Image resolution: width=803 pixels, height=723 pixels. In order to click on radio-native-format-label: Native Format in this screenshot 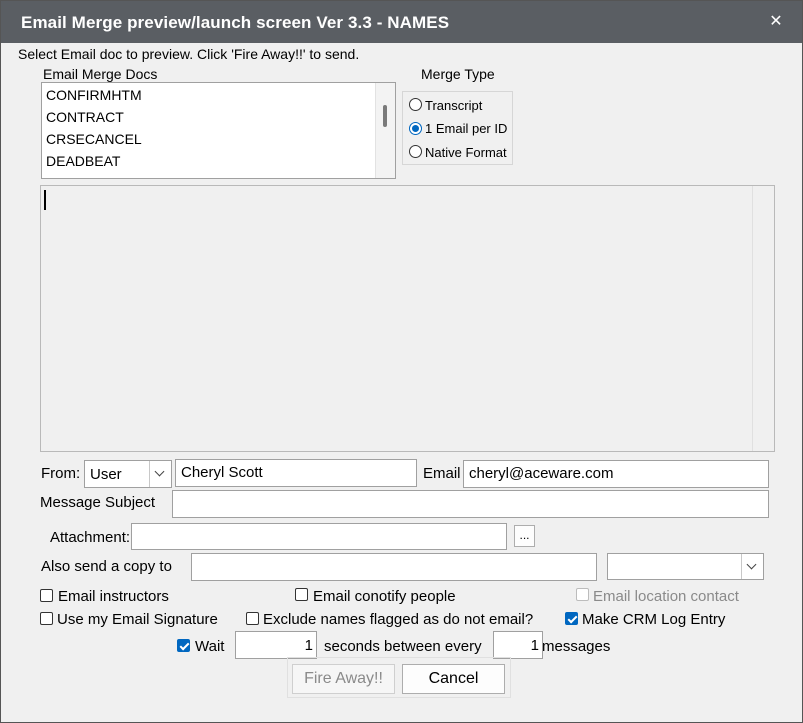, I will do `click(466, 152)`.